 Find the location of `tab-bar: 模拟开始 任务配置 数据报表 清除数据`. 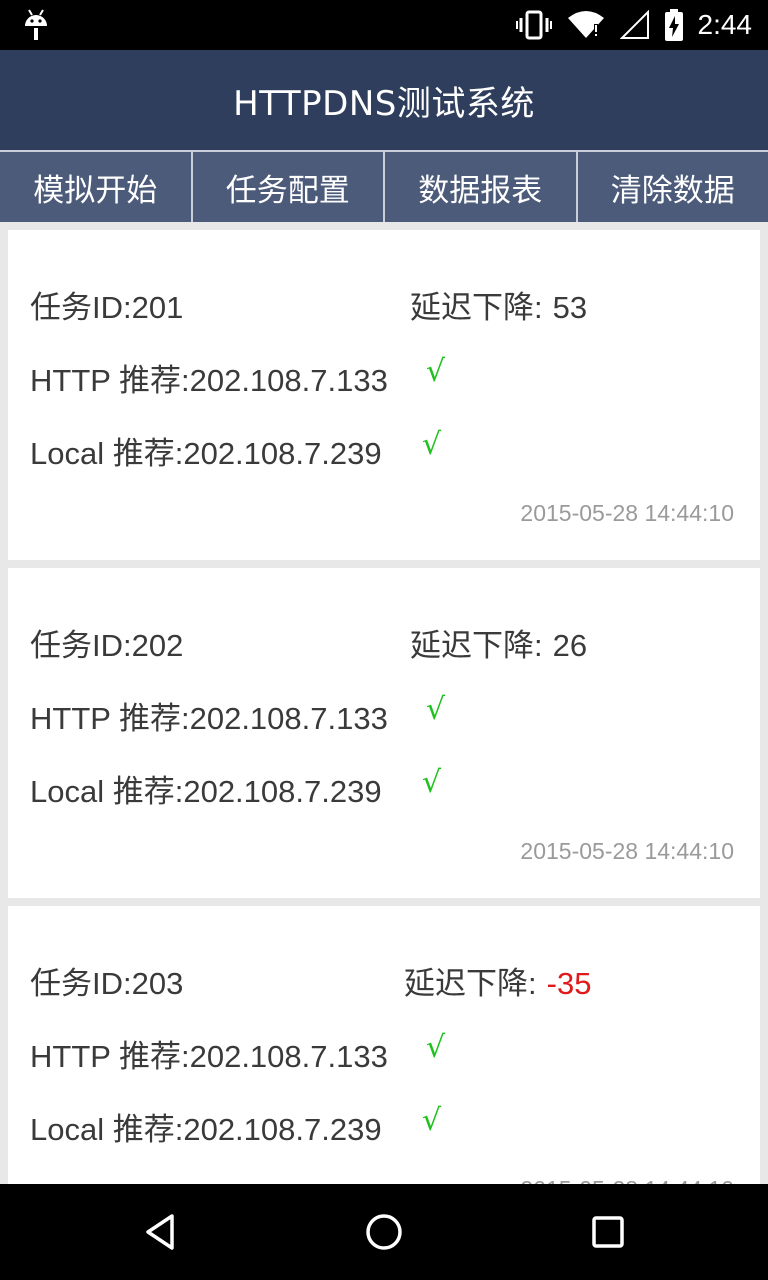

tab-bar: 模拟开始 任务配置 数据报表 清除数据 is located at coordinates (384, 186).